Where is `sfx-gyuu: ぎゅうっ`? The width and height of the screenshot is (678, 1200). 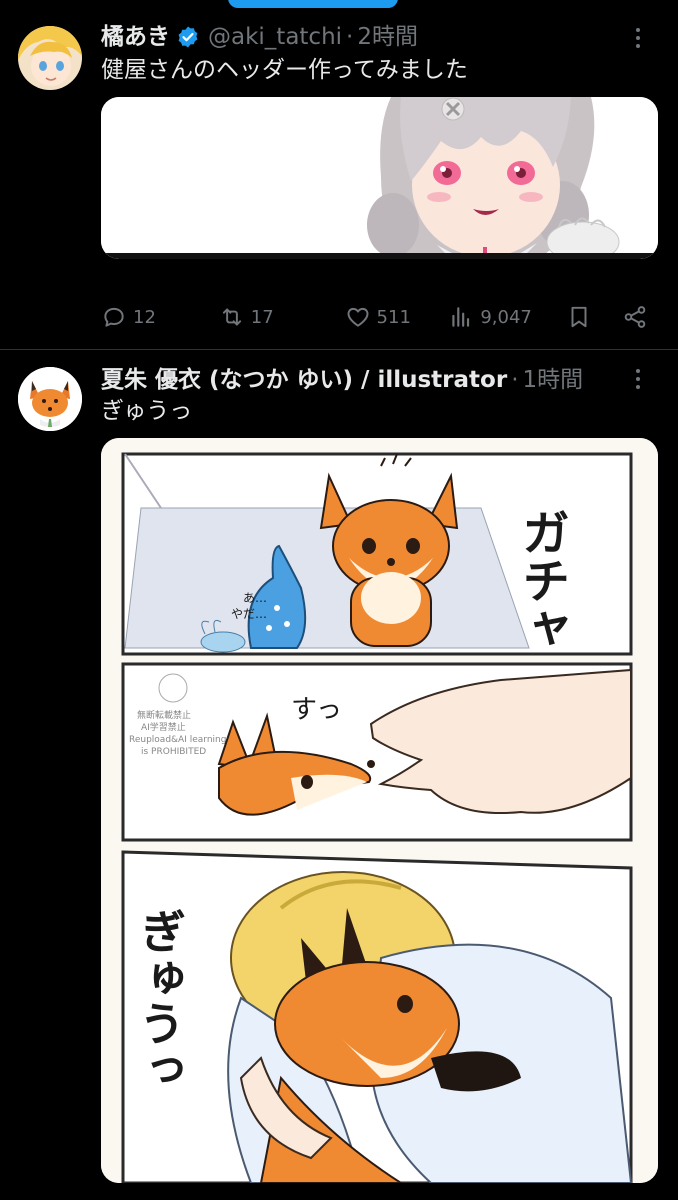 sfx-gyuu: ぎゅうっ is located at coordinates (159, 1000).